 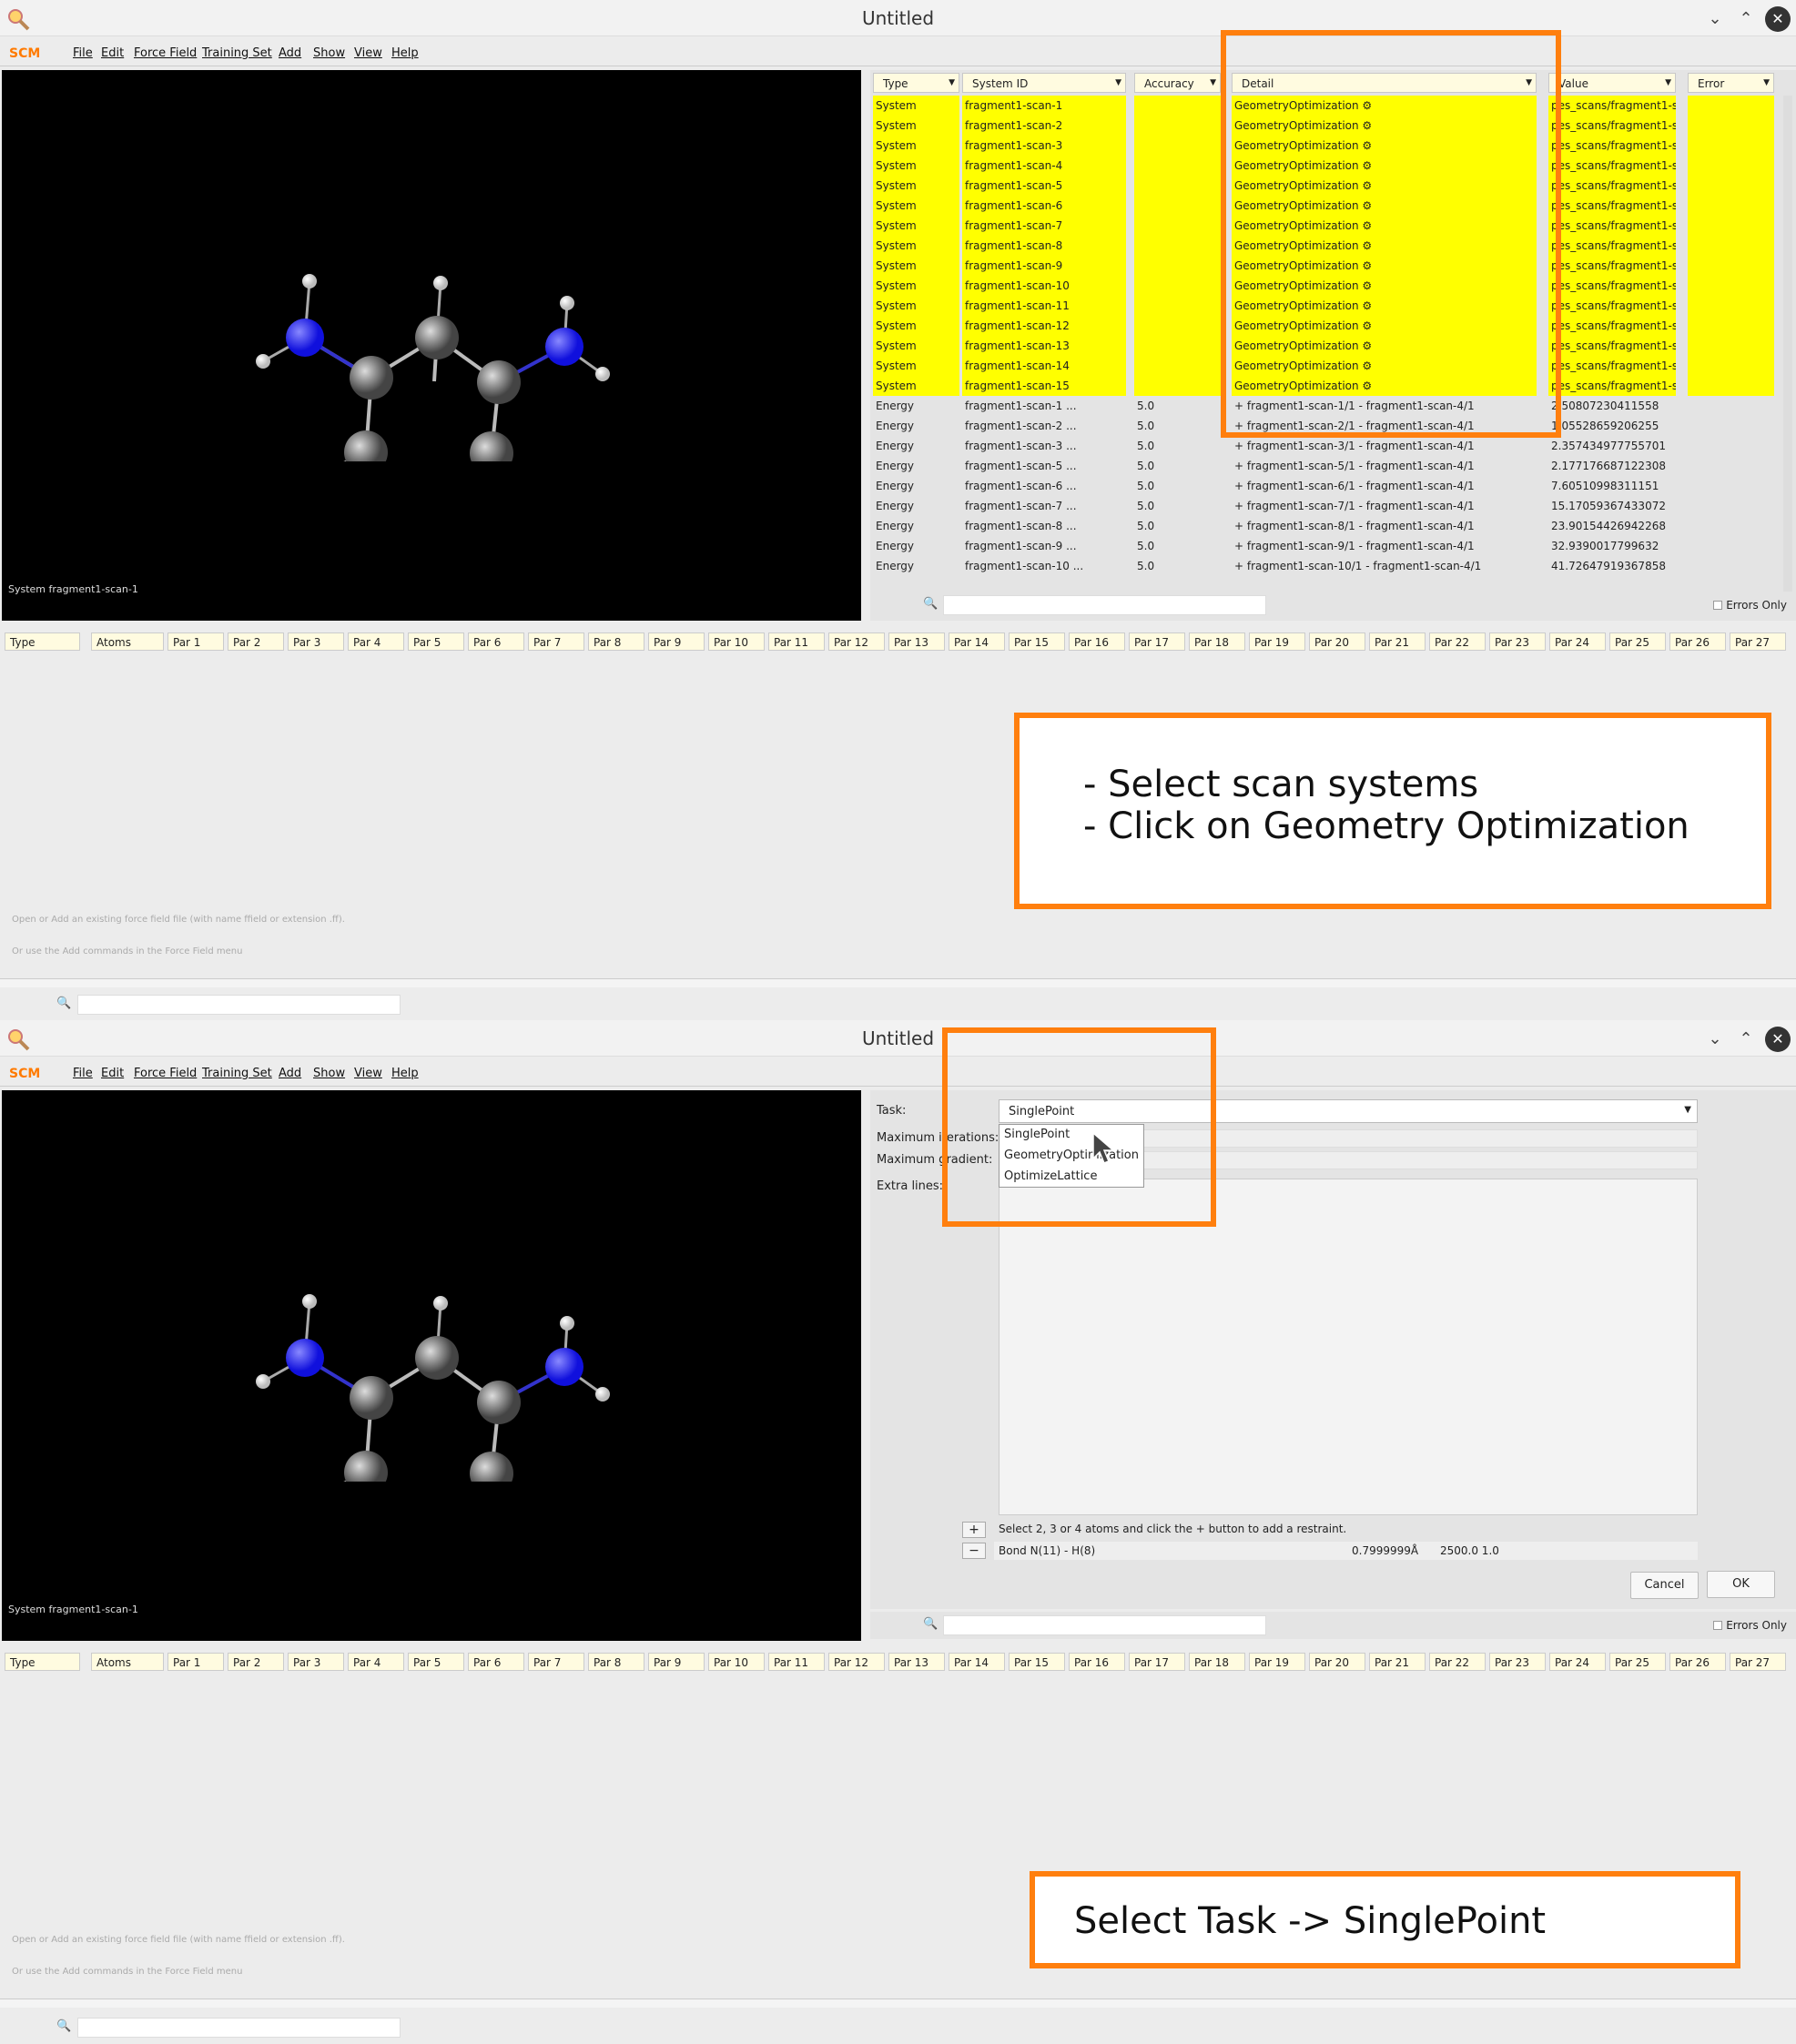 What do you see at coordinates (1731, 83) in the screenshot?
I see `col-error-header: Error ▼` at bounding box center [1731, 83].